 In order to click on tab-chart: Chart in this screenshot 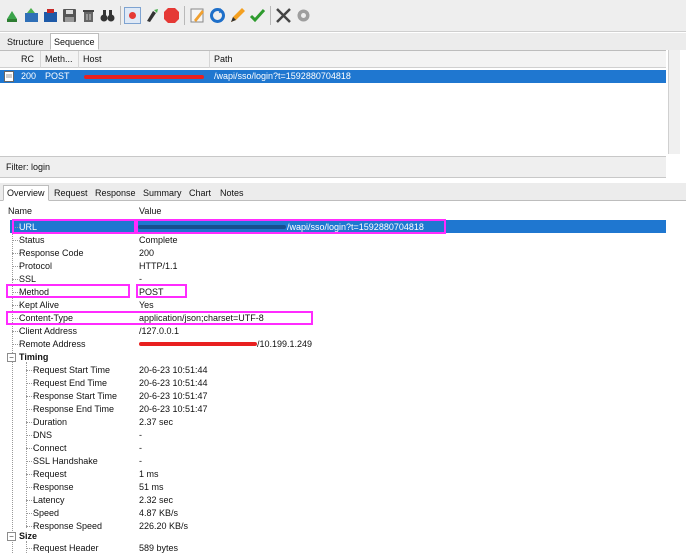, I will do `click(200, 193)`.